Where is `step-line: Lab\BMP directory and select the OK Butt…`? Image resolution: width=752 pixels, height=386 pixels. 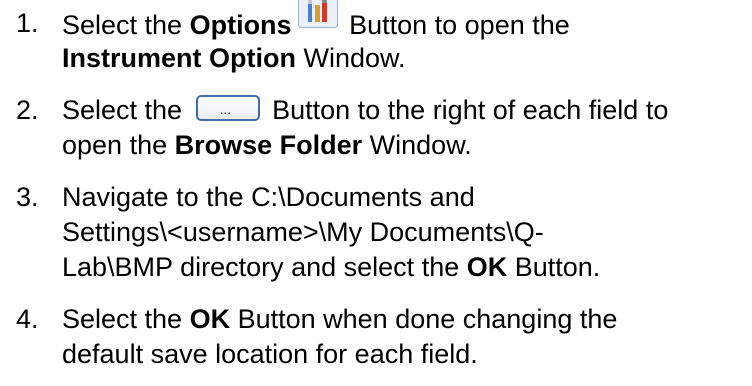 step-line: Lab\BMP directory and select the OK Butt… is located at coordinates (331, 267).